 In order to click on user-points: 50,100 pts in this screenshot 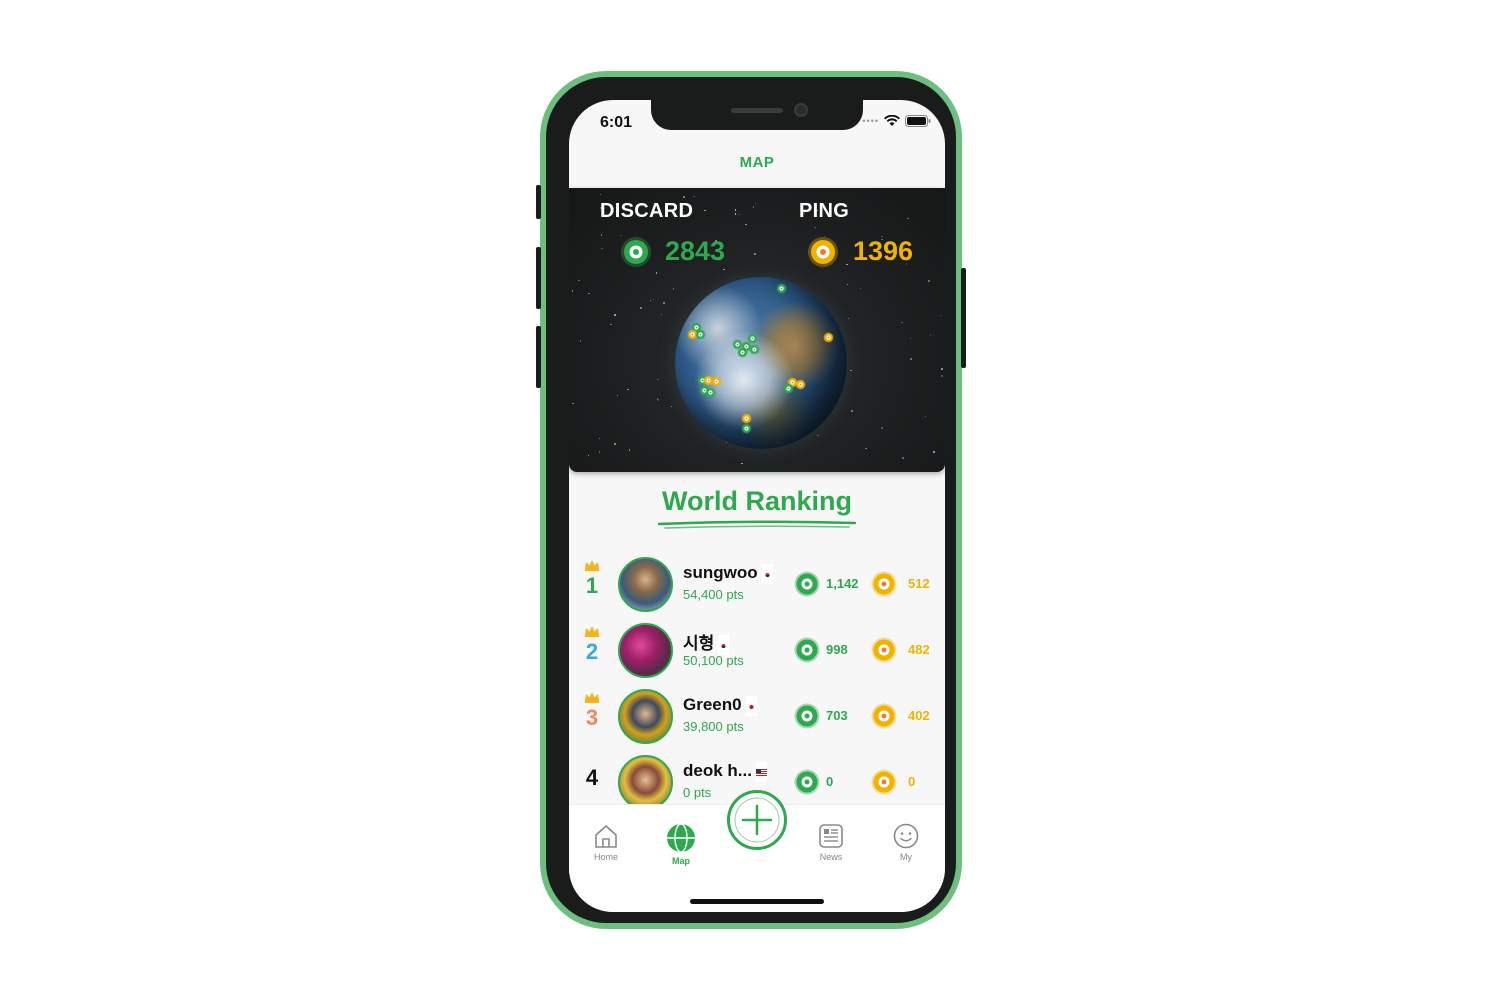, I will do `click(713, 660)`.